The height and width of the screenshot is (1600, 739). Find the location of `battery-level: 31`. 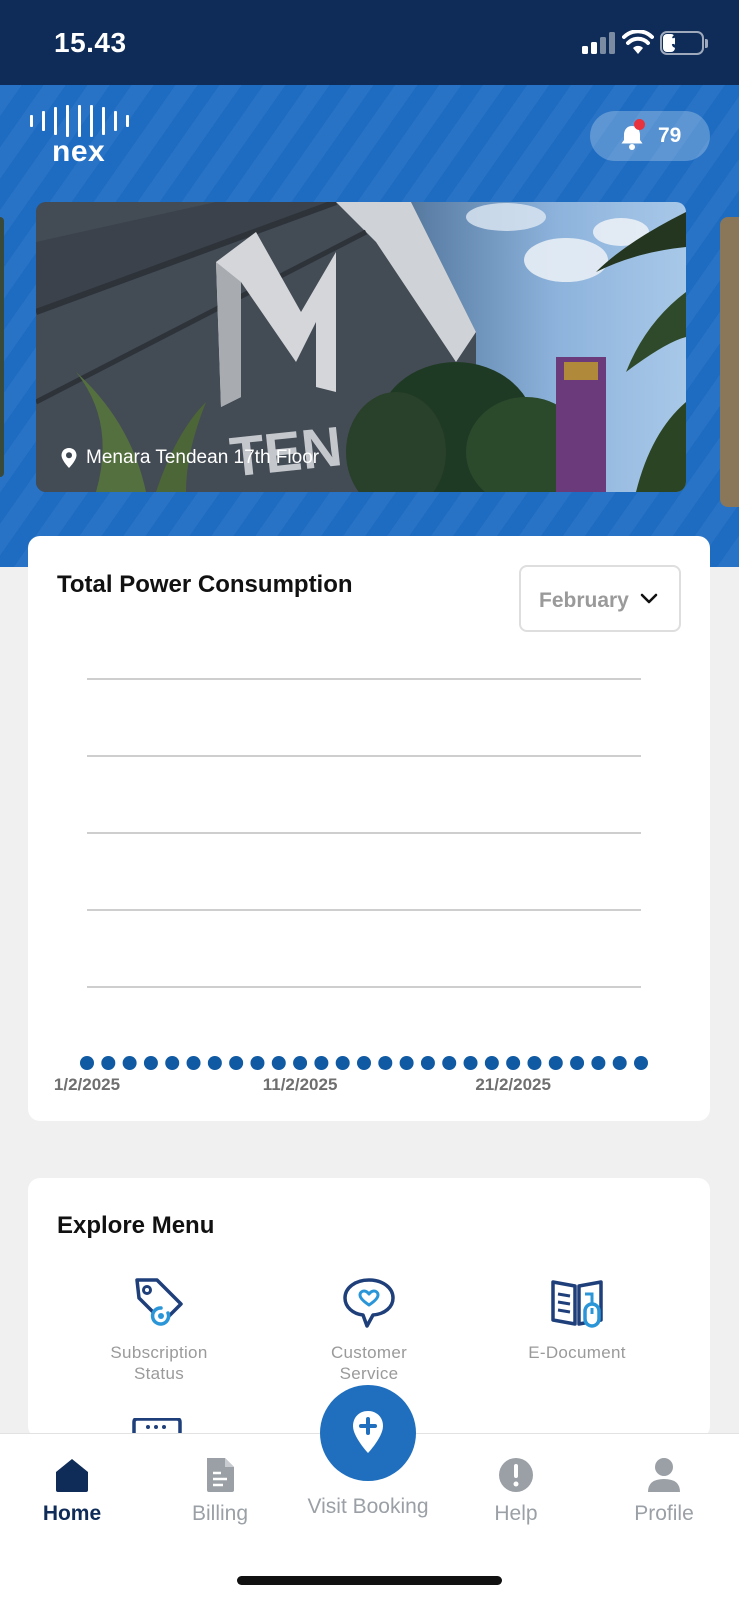

battery-level: 31 is located at coordinates (682, 42).